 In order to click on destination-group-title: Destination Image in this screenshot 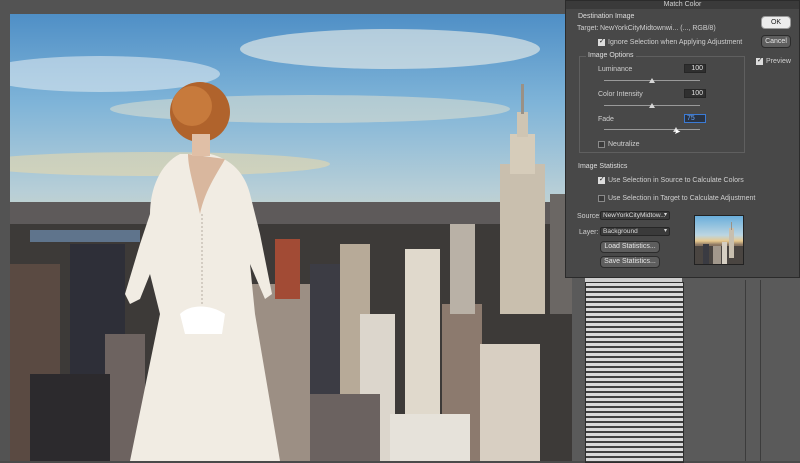, I will do `click(606, 16)`.